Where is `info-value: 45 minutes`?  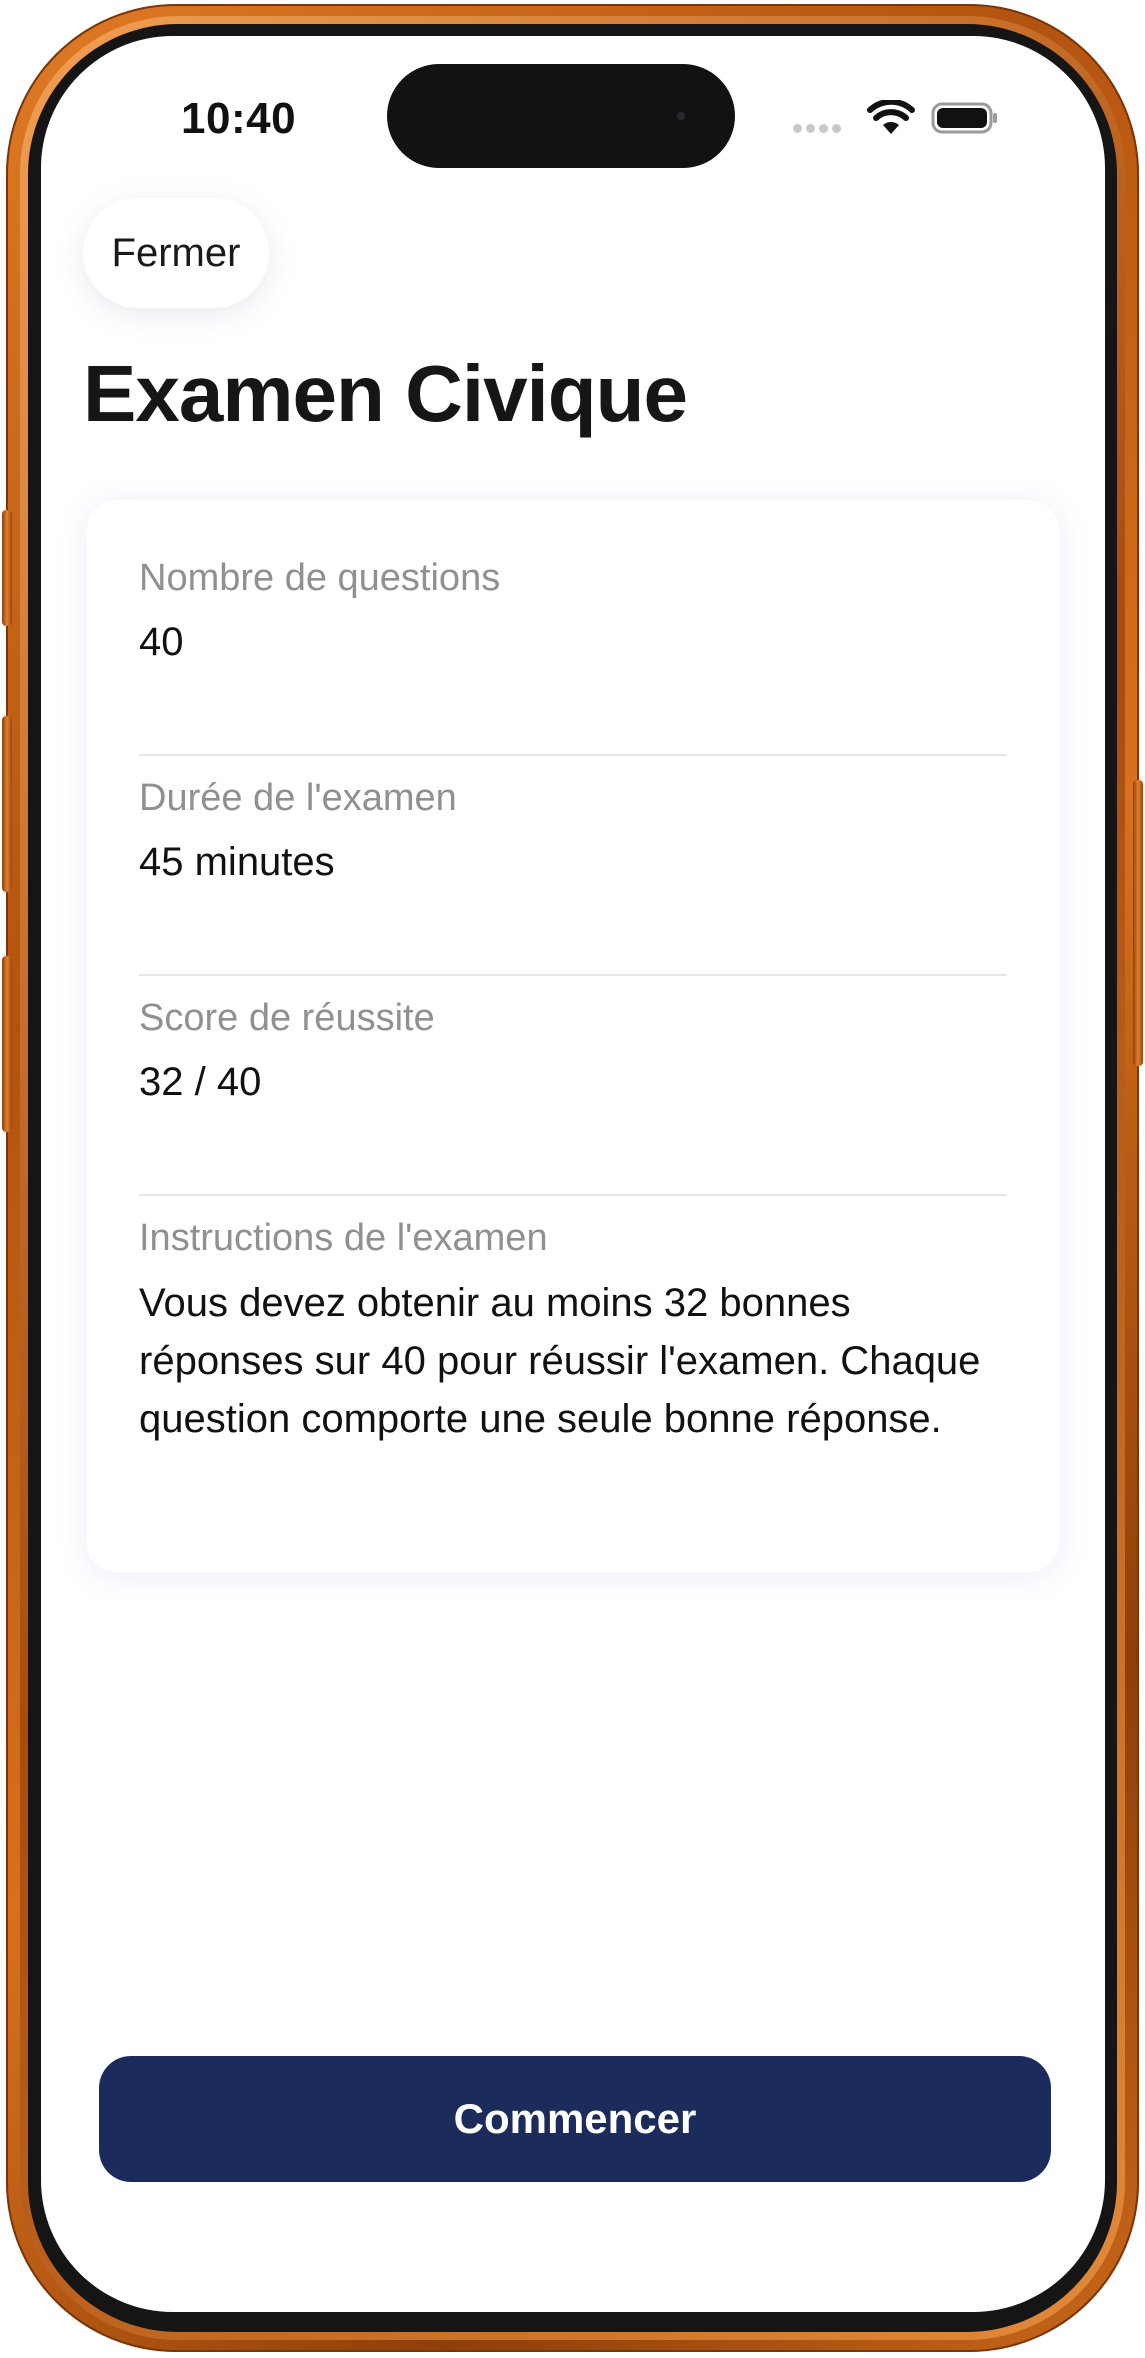
info-value: 45 minutes is located at coordinates (237, 861).